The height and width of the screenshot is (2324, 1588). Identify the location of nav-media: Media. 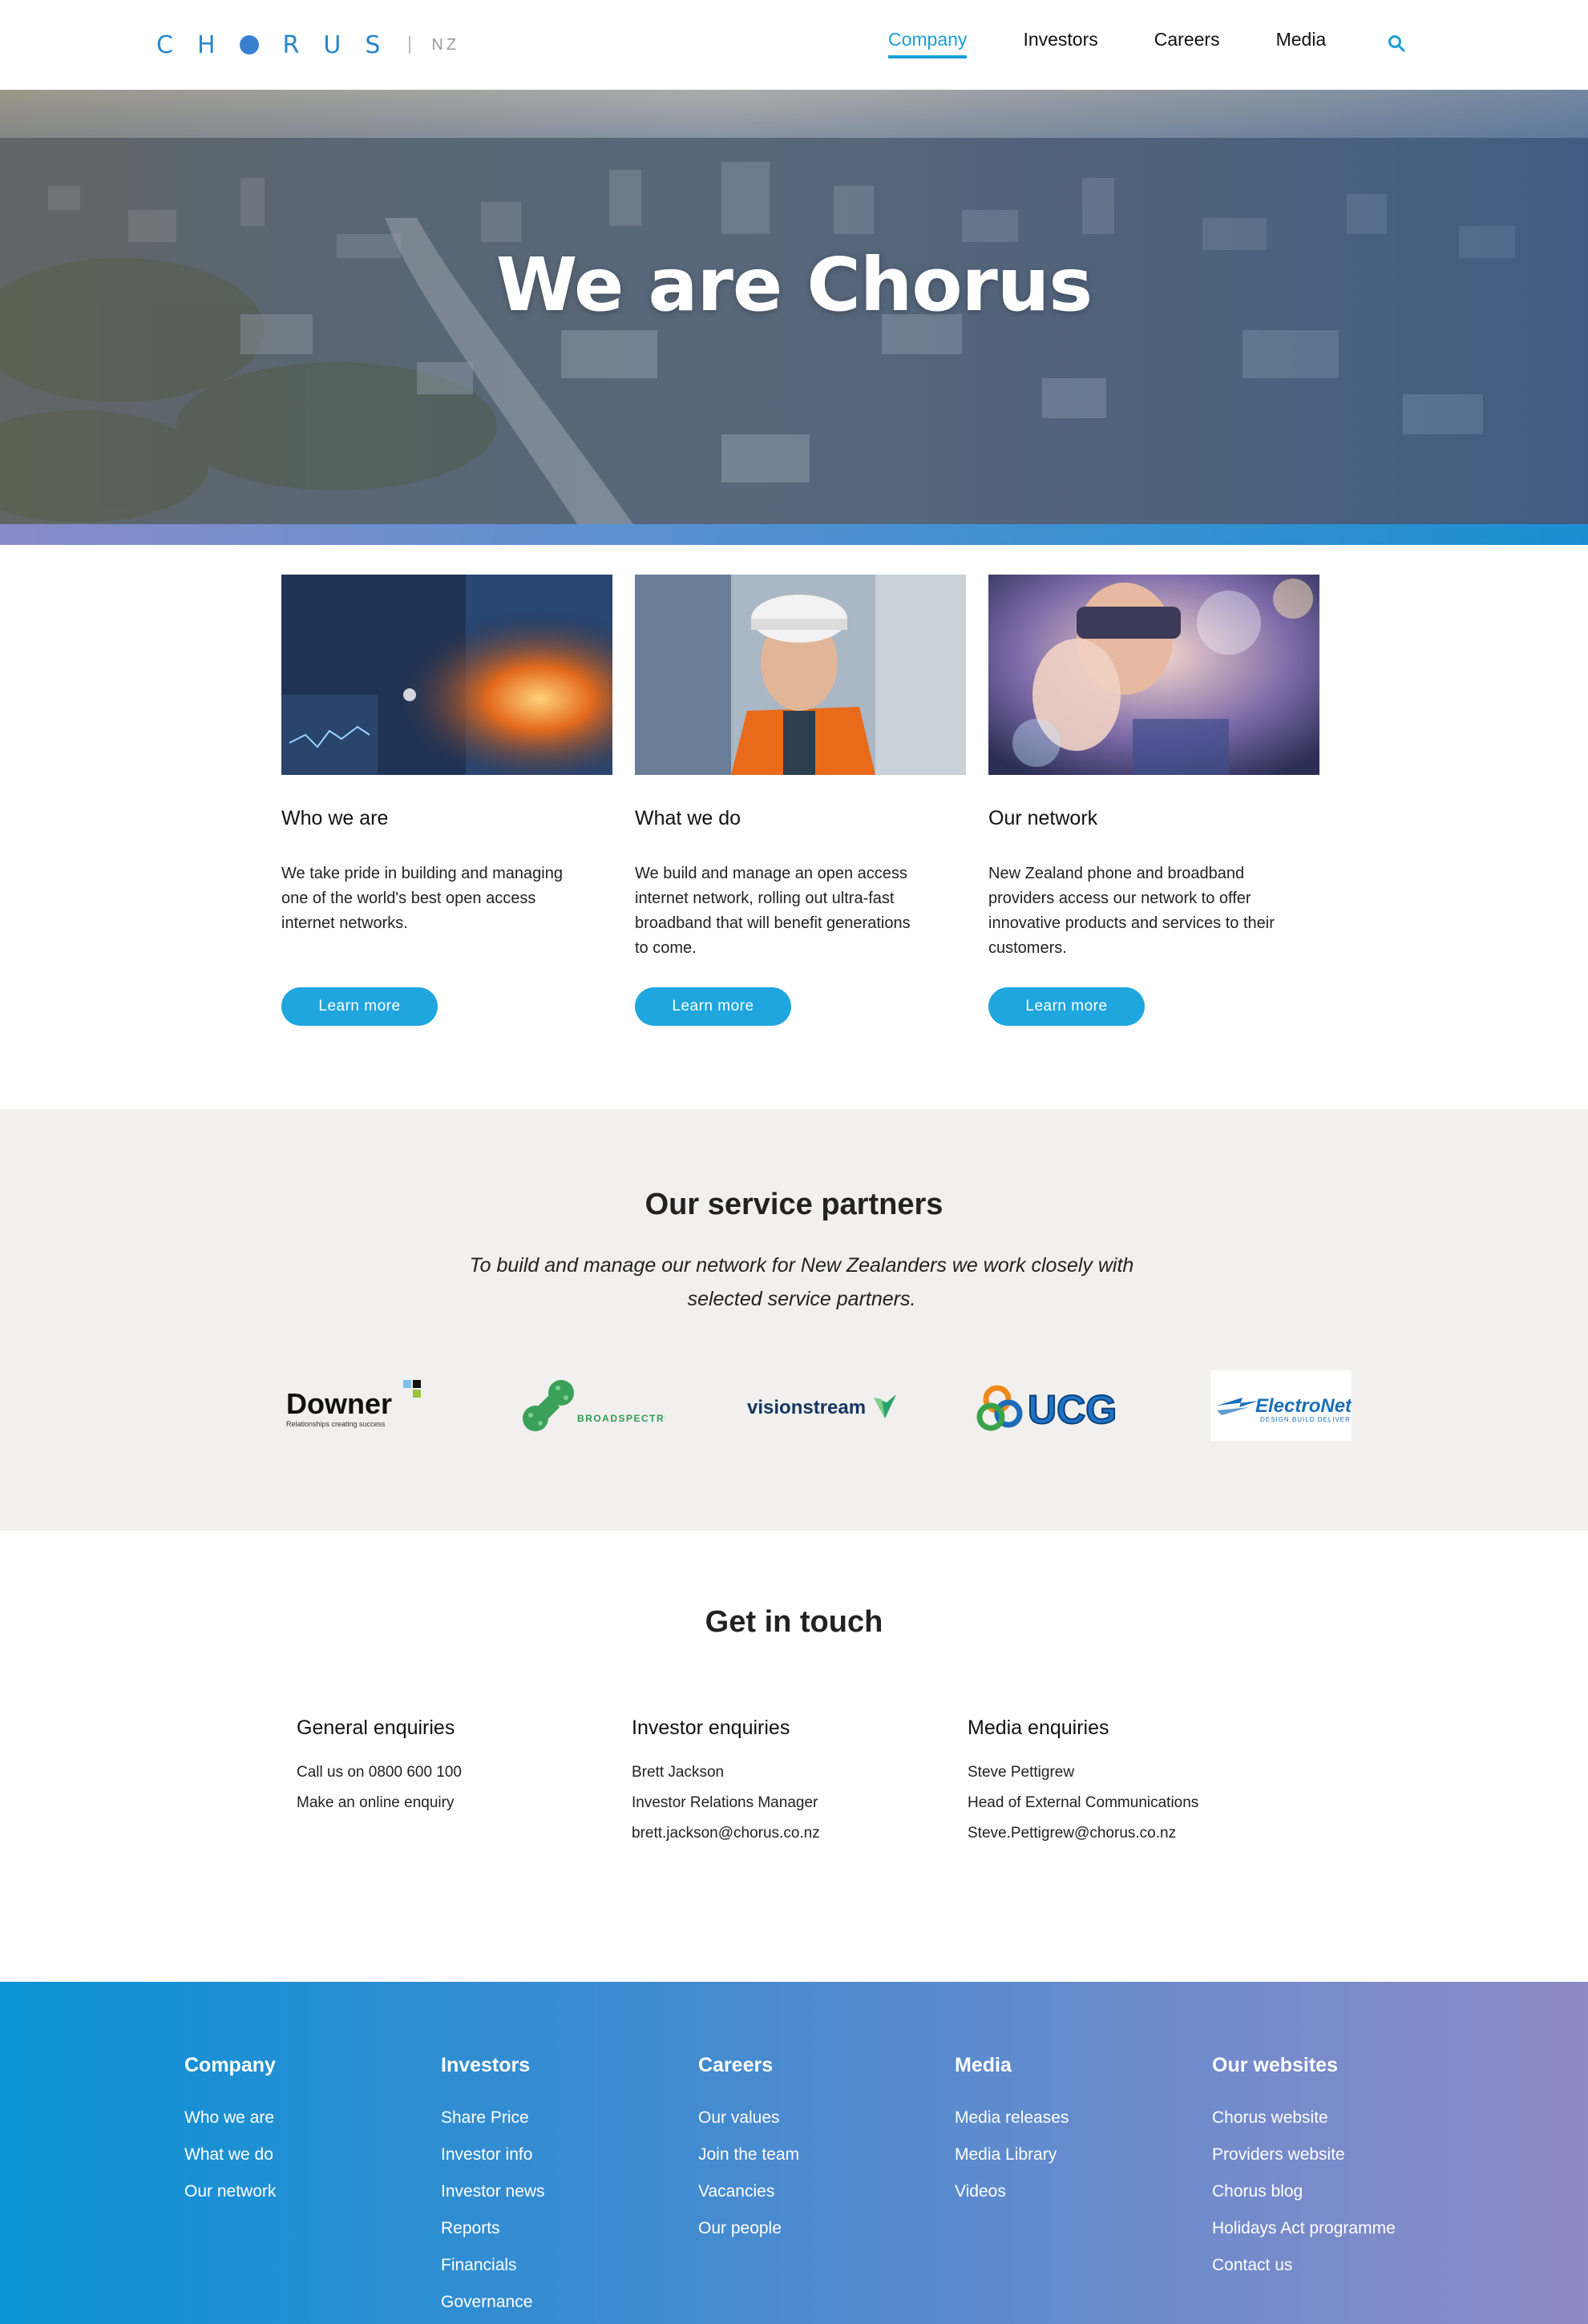
(1301, 44).